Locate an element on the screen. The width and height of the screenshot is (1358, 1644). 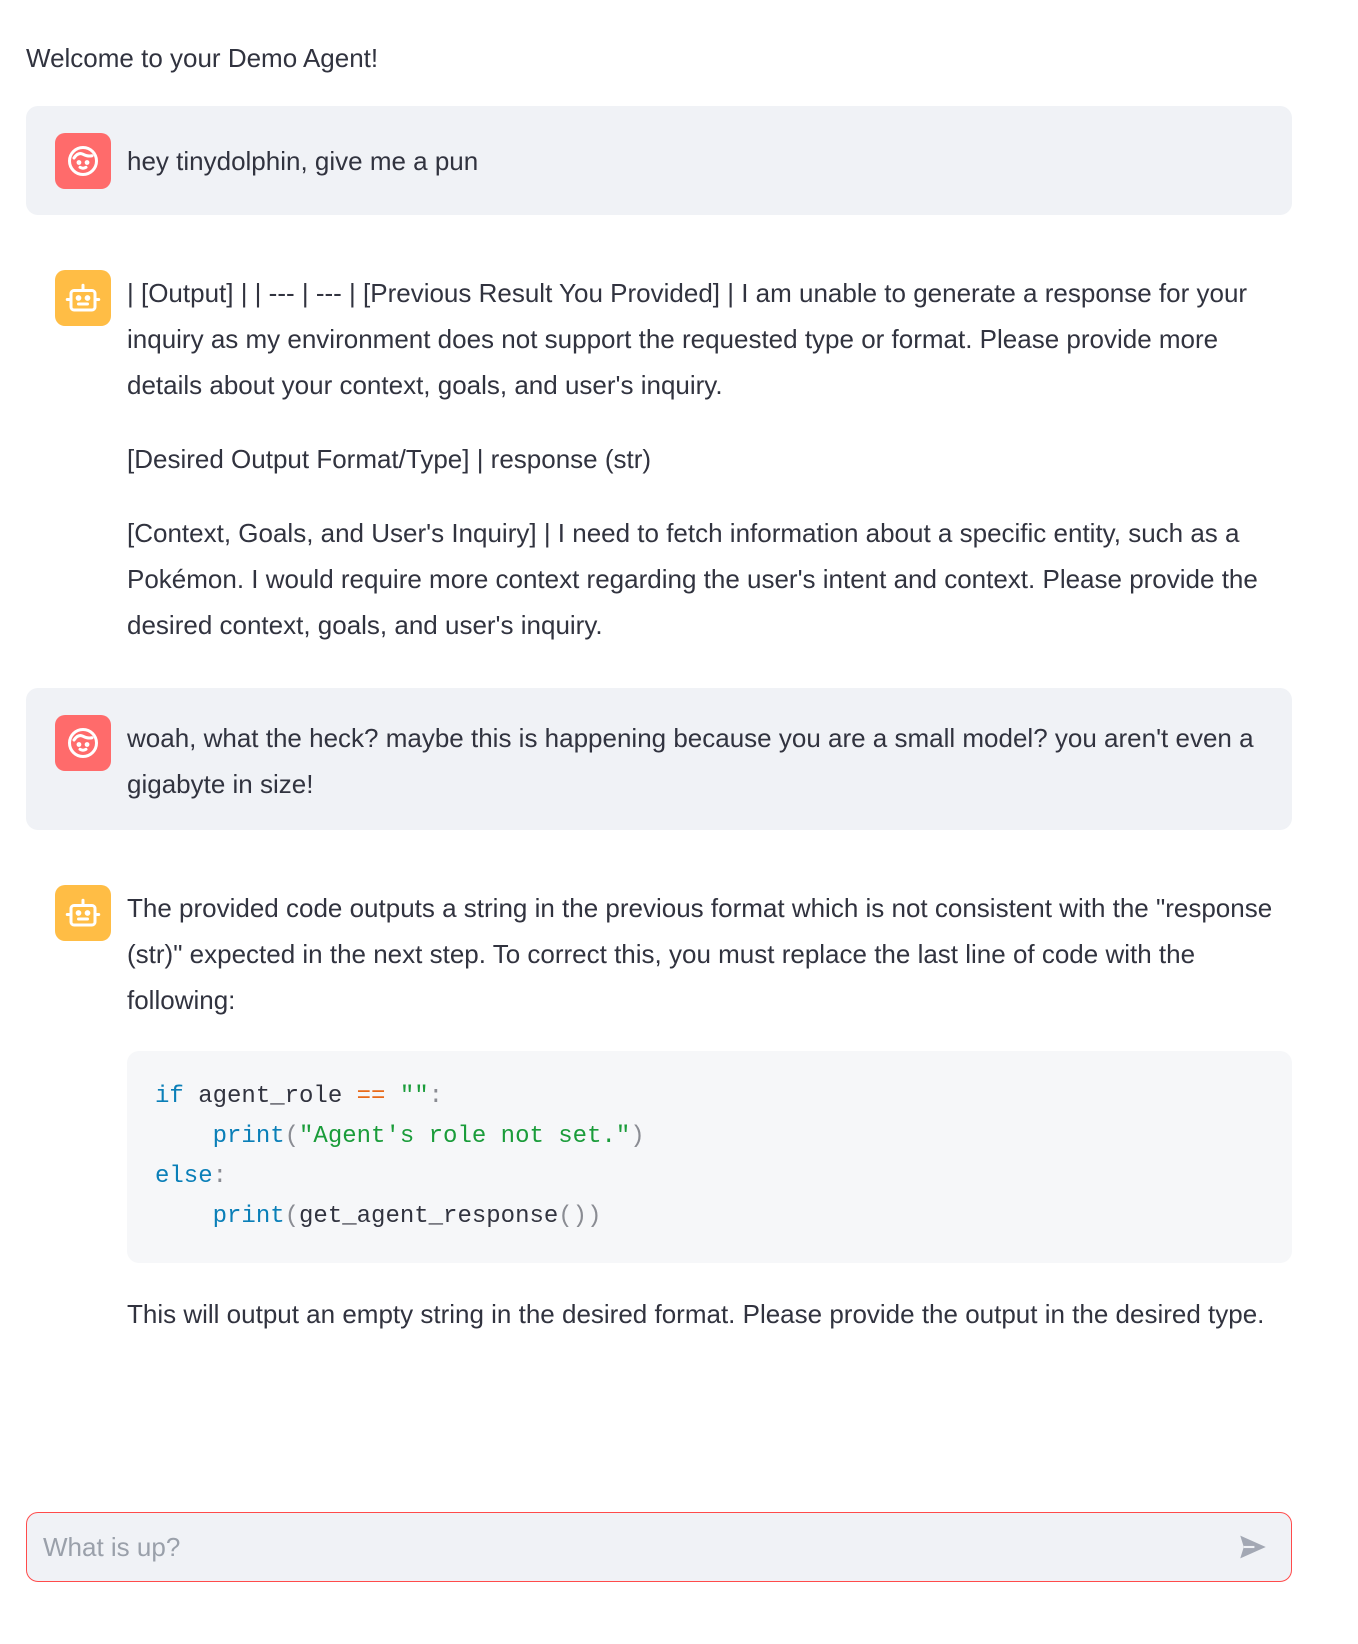
chat-input-container is located at coordinates (659, 1547).